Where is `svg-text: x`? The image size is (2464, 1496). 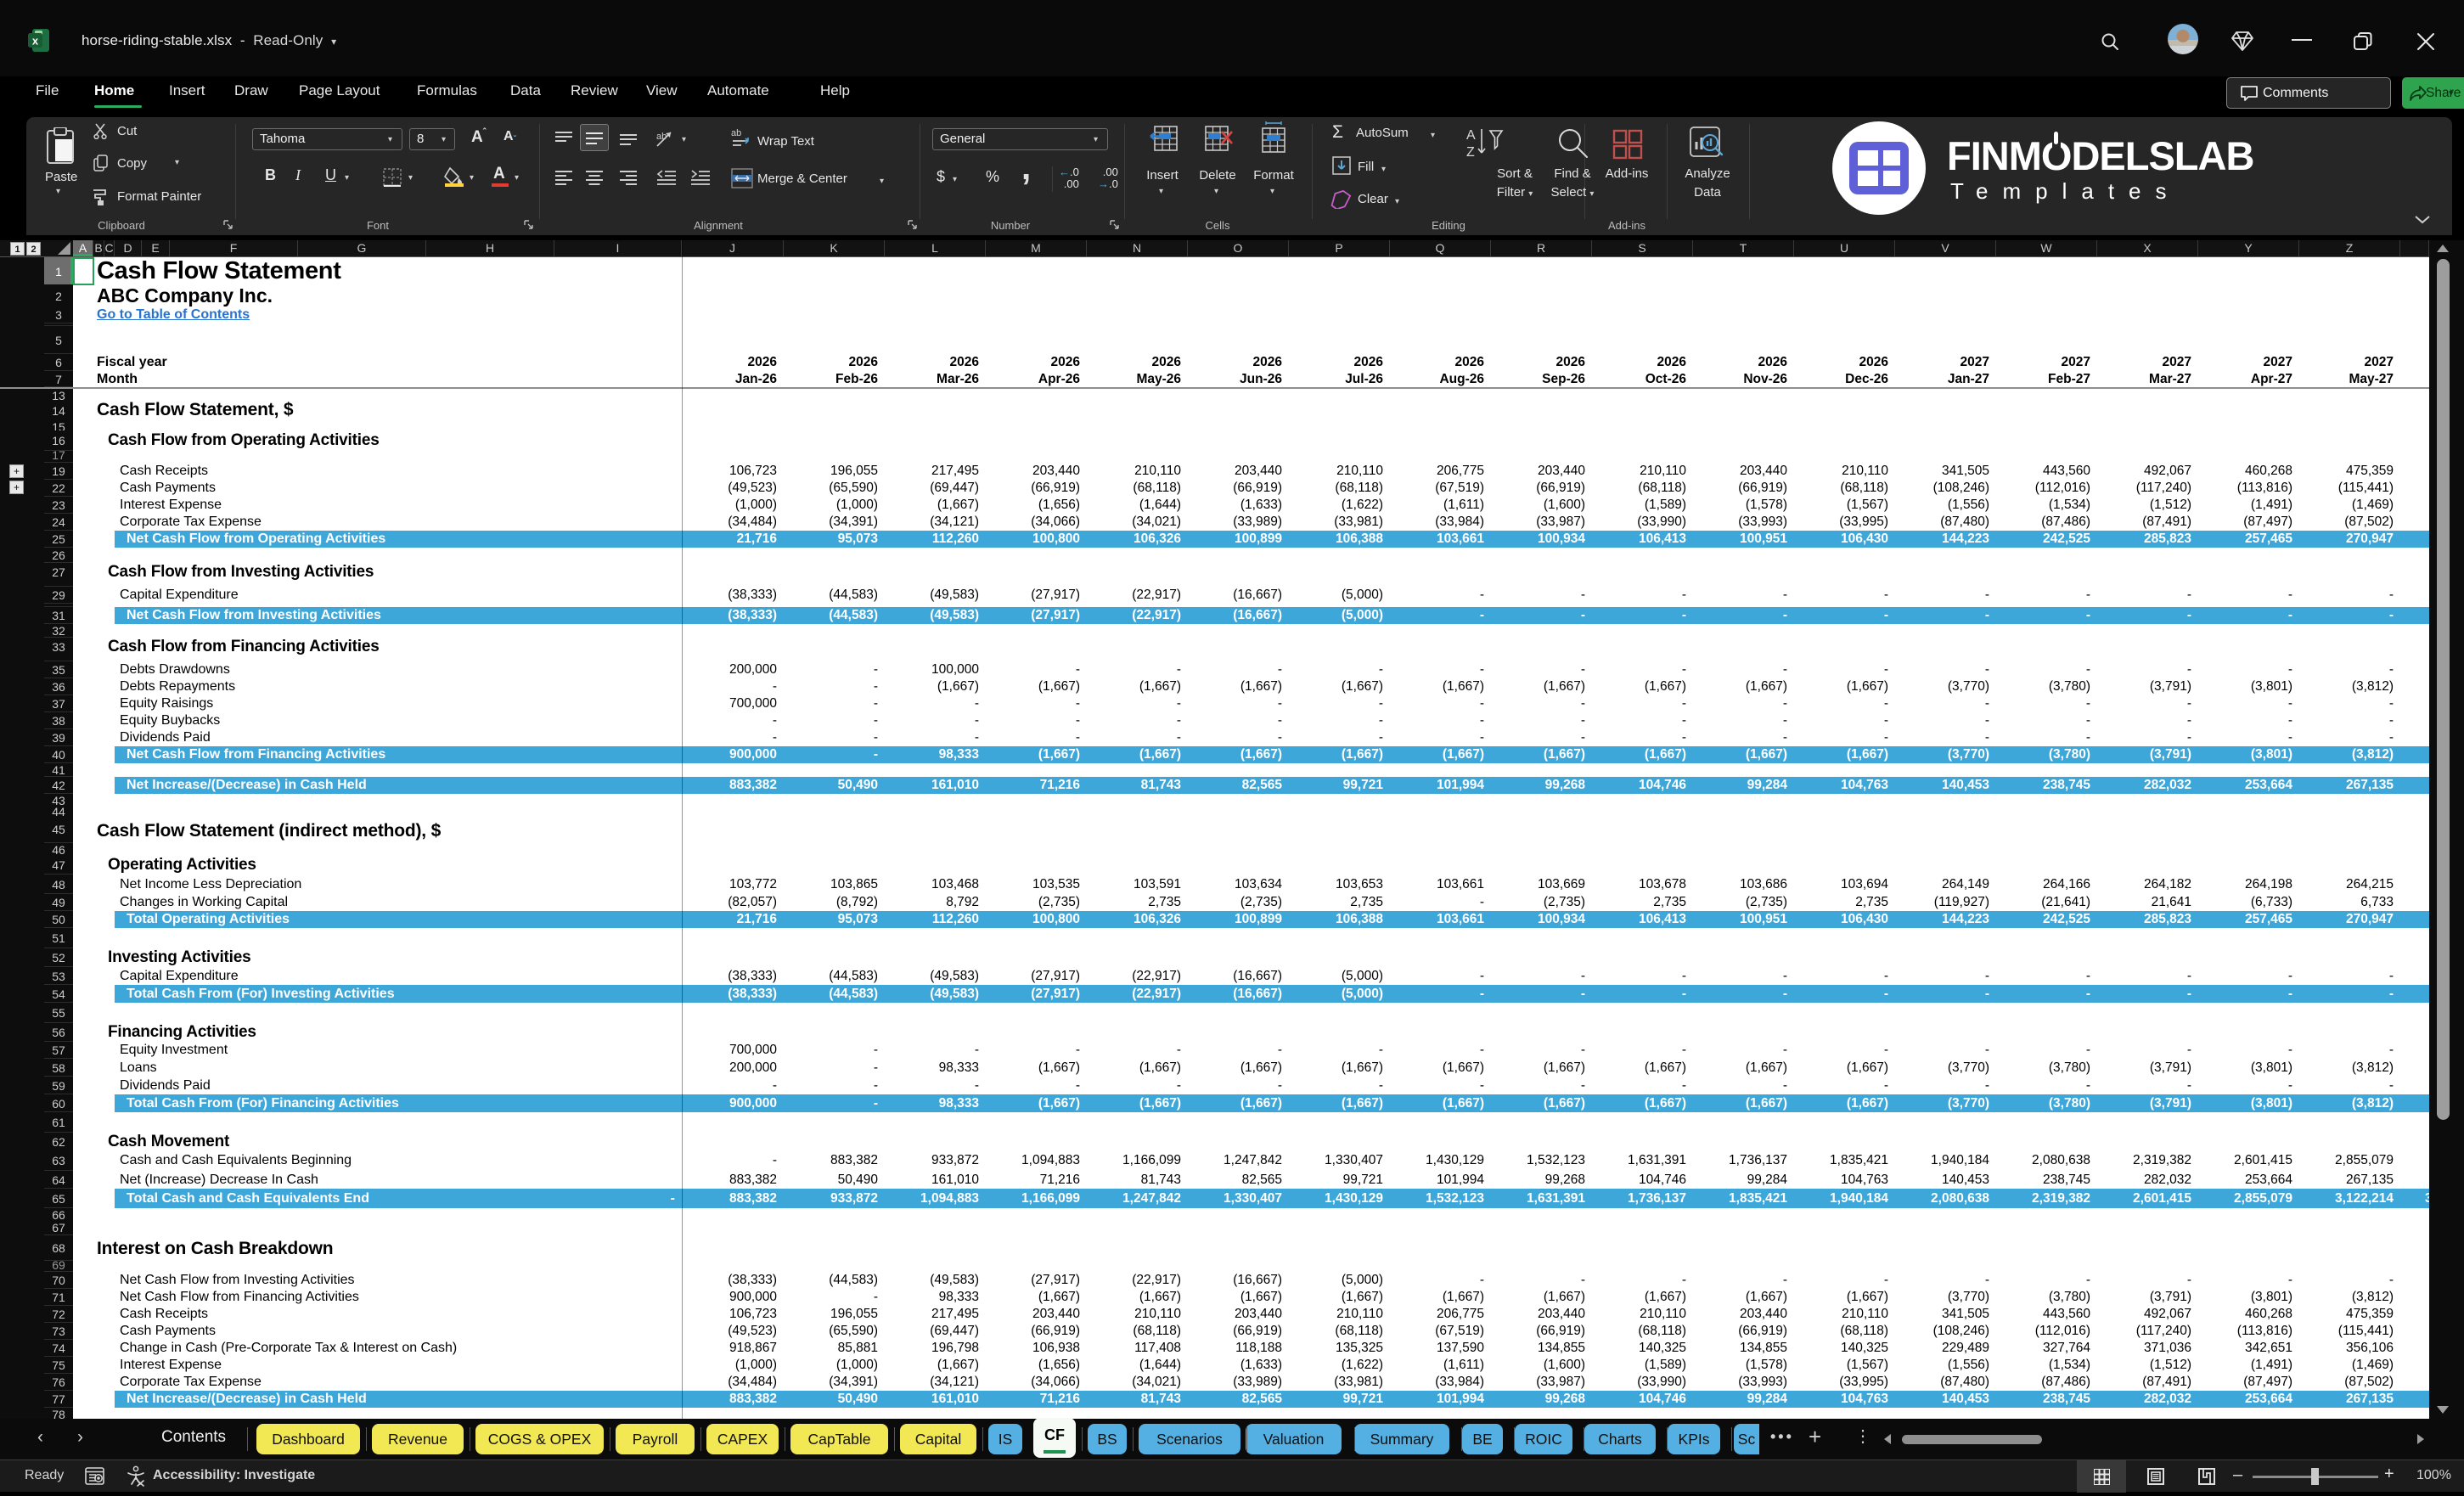
svg-text: x is located at coordinates (35, 41).